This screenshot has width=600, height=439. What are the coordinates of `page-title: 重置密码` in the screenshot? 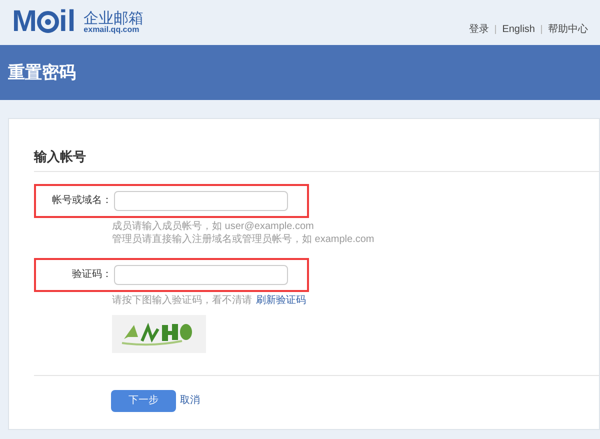 It's located at (42, 73).